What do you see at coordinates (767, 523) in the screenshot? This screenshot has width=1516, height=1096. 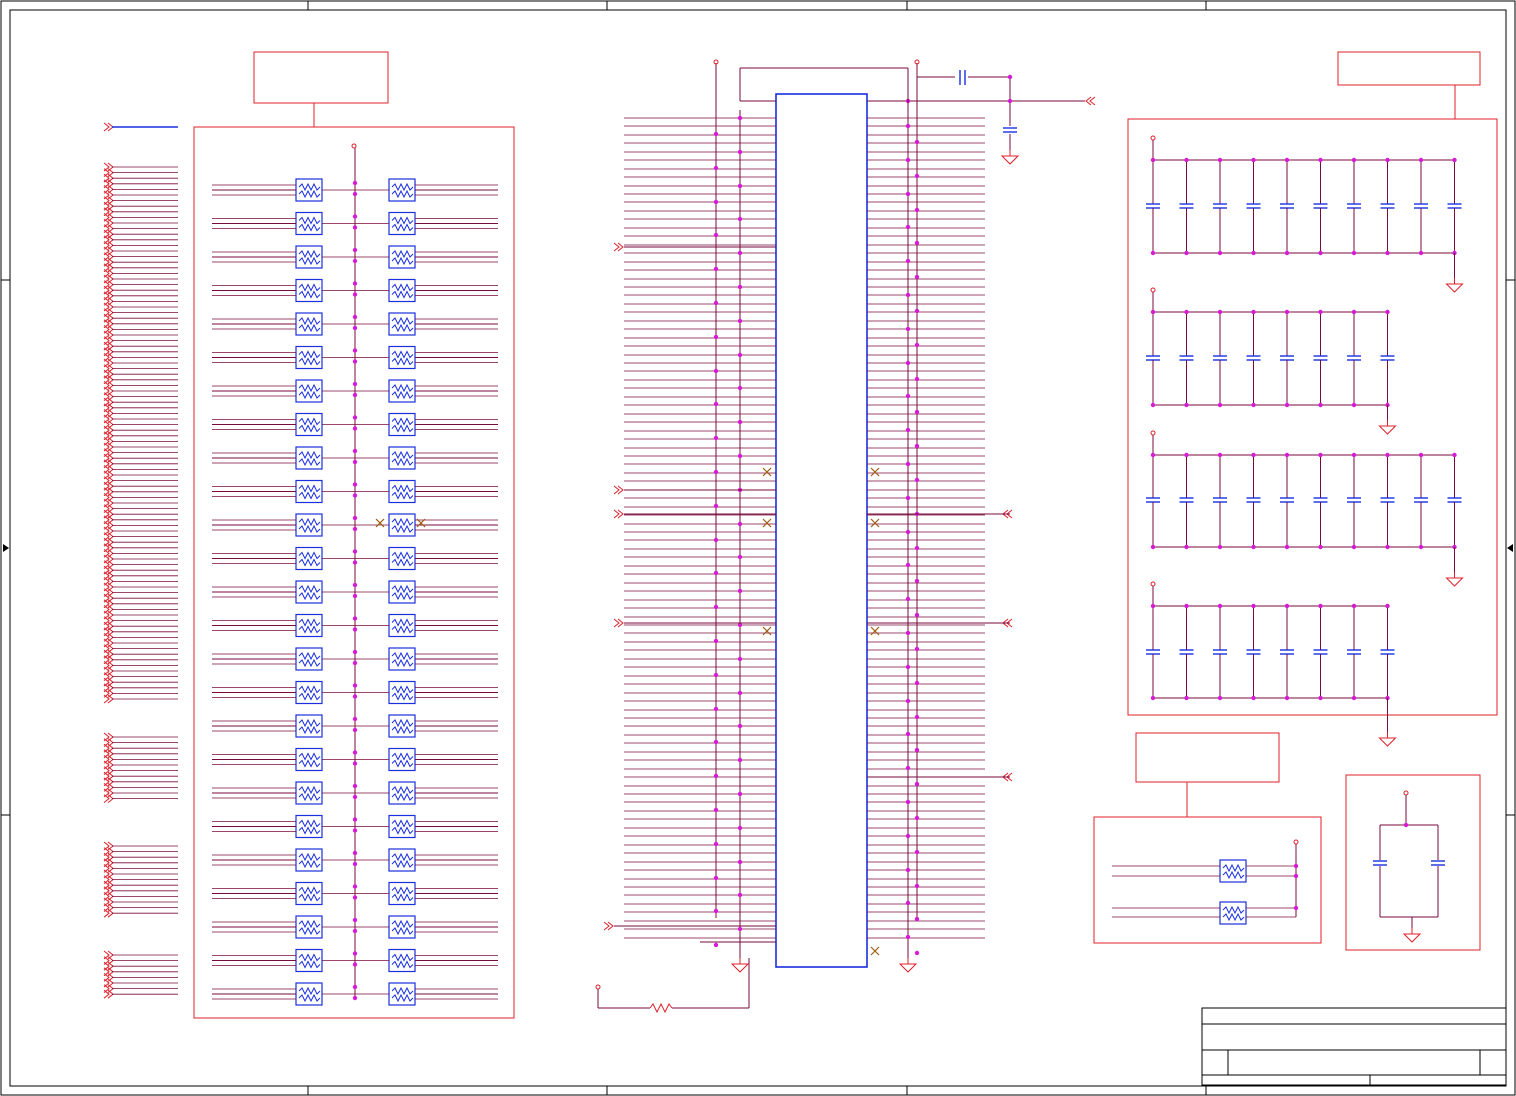 I see `no-connect-mark` at bounding box center [767, 523].